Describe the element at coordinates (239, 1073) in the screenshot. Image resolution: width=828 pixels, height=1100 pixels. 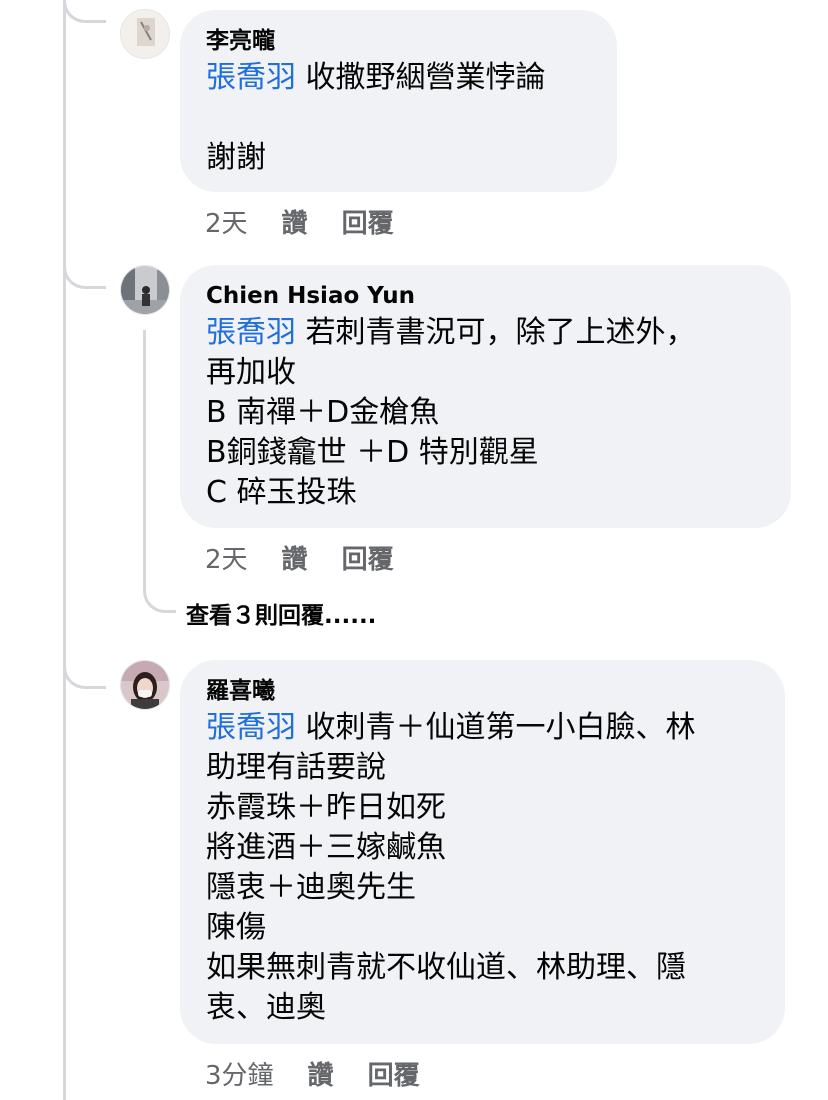
I see `comment-time: 3分鐘` at that location.